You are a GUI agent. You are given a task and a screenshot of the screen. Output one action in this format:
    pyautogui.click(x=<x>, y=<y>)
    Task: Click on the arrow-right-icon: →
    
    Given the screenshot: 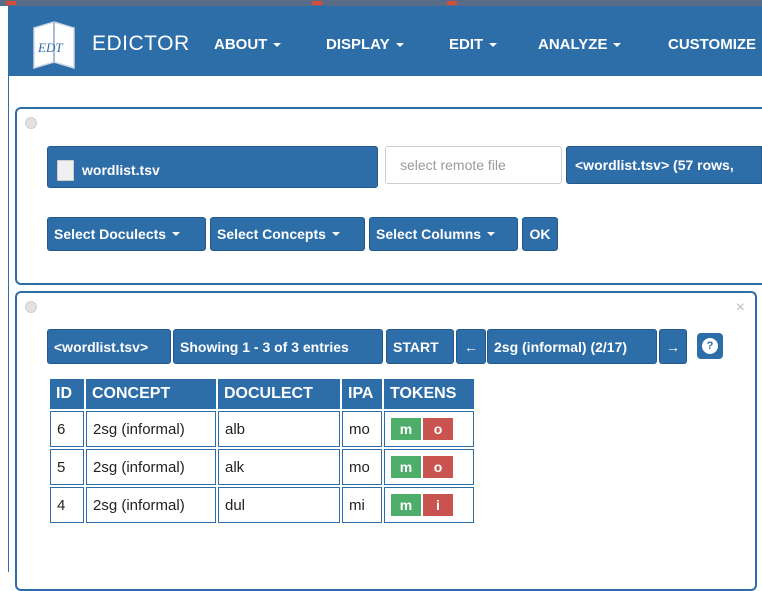 What is the action you would take?
    pyautogui.click(x=673, y=346)
    